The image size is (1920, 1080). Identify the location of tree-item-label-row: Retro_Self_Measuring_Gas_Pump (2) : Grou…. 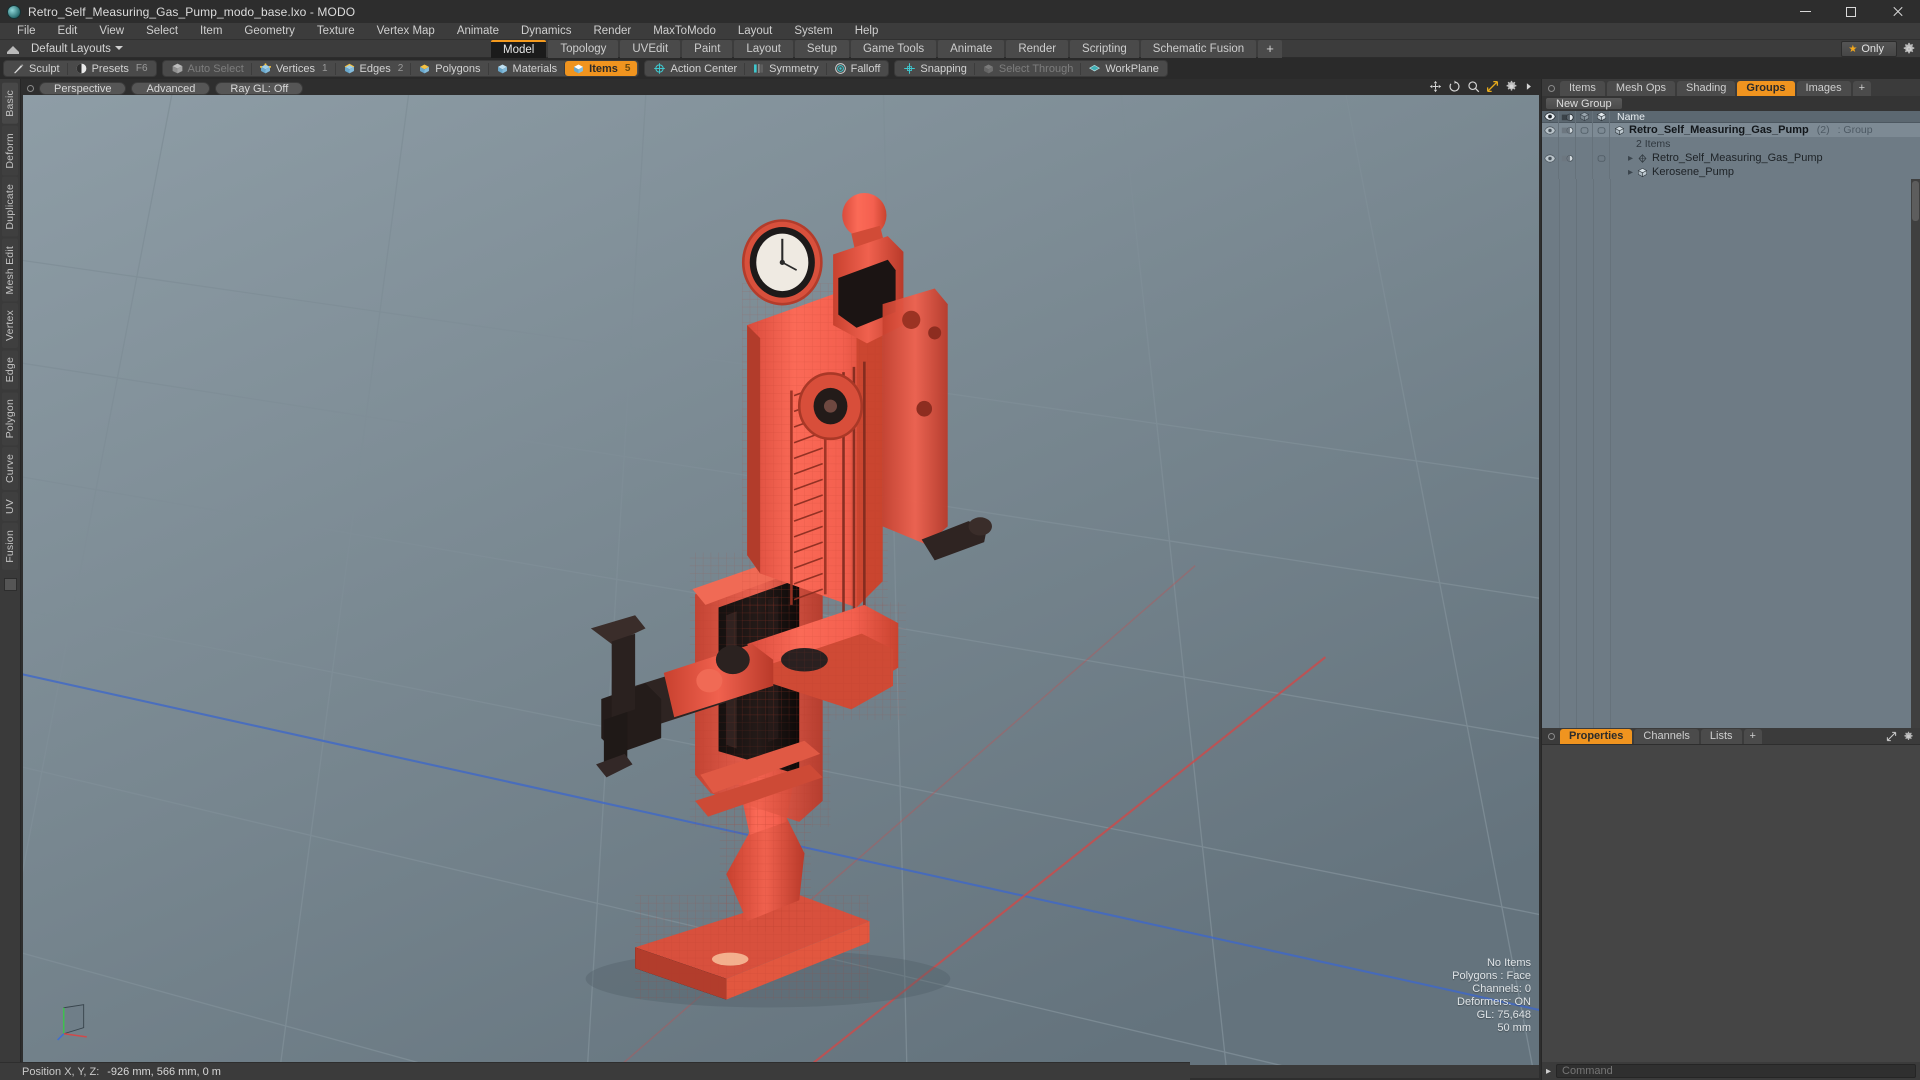
(1741, 130).